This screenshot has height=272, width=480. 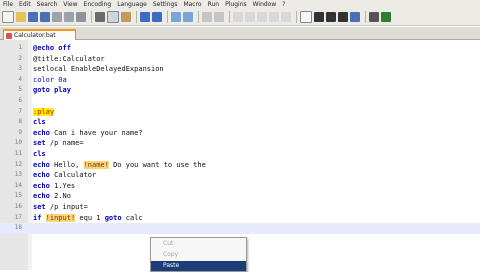 What do you see at coordinates (331, 17) in the screenshot?
I see `play-macro-icon` at bounding box center [331, 17].